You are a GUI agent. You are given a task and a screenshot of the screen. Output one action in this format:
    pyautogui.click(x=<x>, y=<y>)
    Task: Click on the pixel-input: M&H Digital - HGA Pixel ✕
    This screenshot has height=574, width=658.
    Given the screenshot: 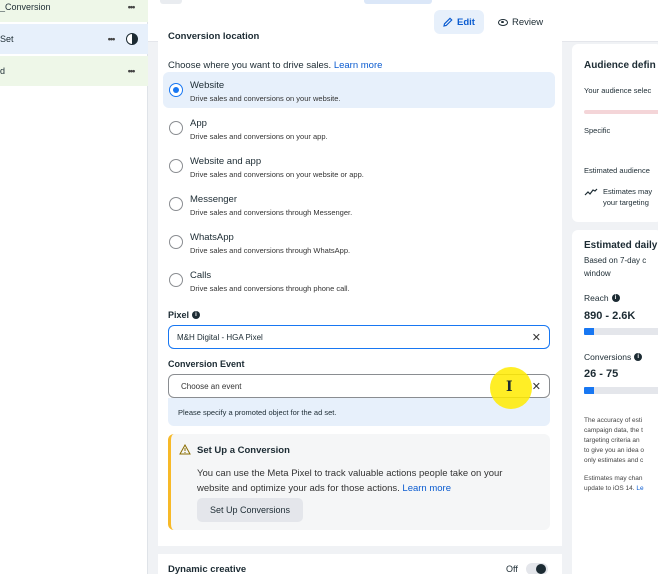 What is the action you would take?
    pyautogui.click(x=359, y=337)
    